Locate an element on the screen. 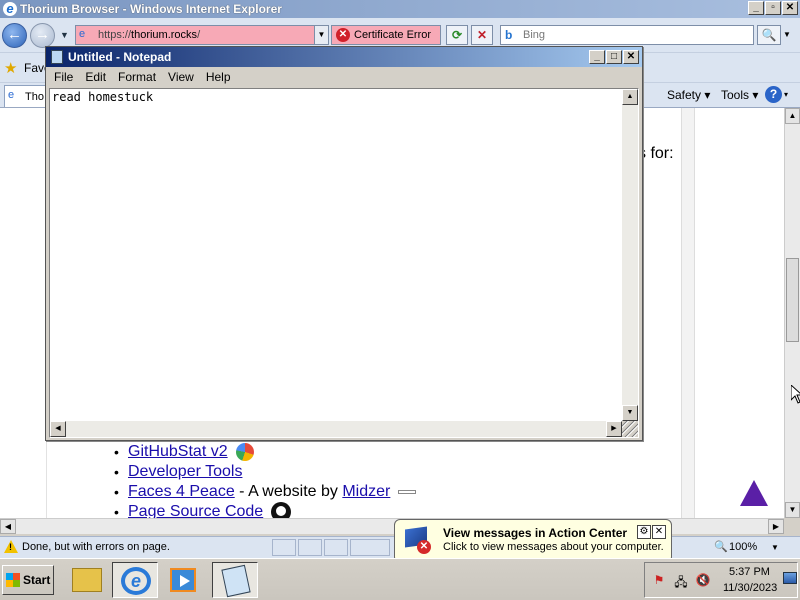  link-description: - A website by is located at coordinates (288, 491).